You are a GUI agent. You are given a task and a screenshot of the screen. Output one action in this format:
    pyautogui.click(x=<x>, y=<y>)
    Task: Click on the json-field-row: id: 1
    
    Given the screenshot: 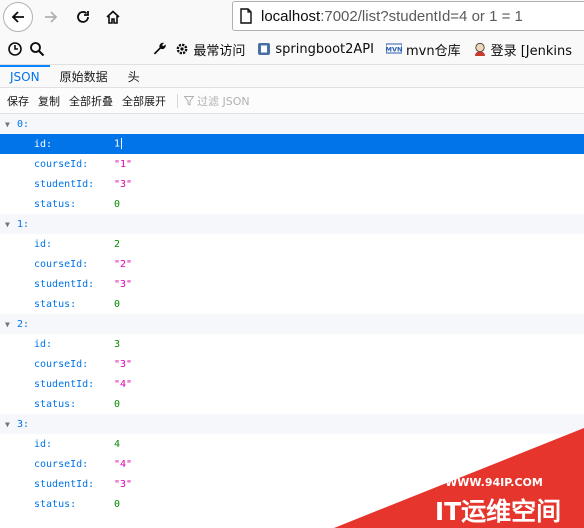 What is the action you would take?
    pyautogui.click(x=292, y=144)
    